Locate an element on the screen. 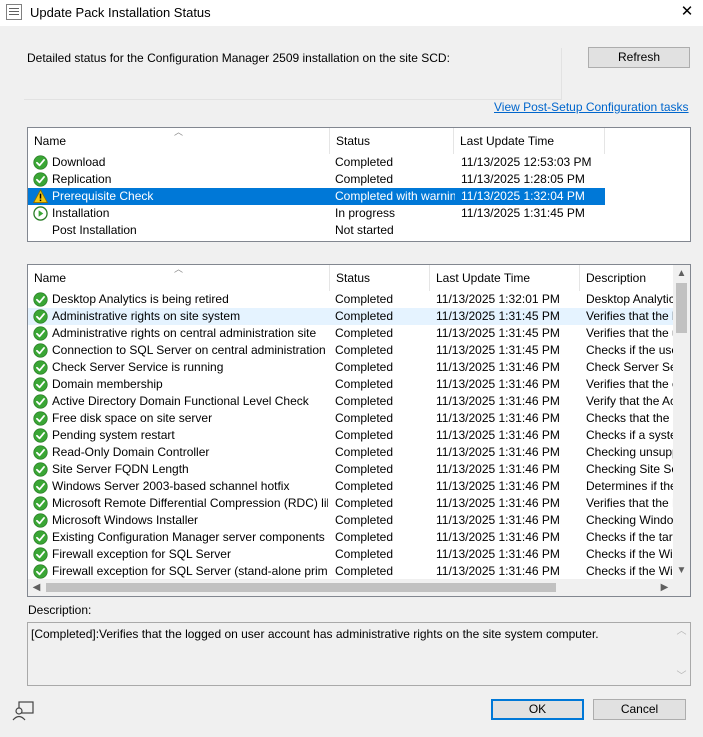  check-description: Checking unsuppo is located at coordinates (630, 452).